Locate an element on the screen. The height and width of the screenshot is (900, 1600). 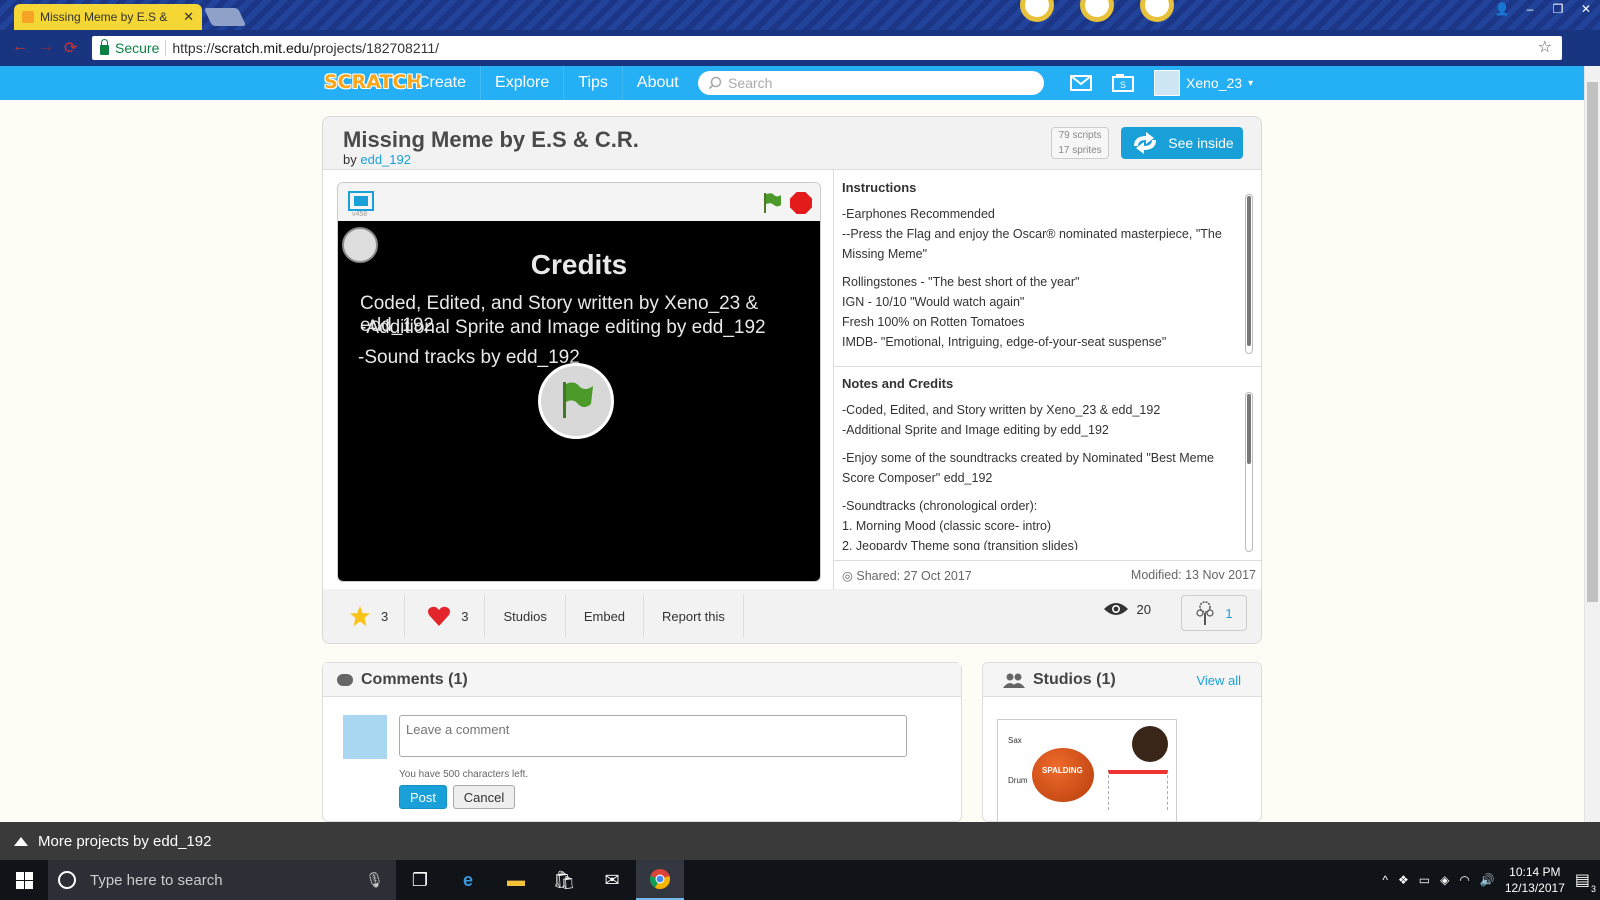
my-stuff-icon: S is located at coordinates (1123, 83).